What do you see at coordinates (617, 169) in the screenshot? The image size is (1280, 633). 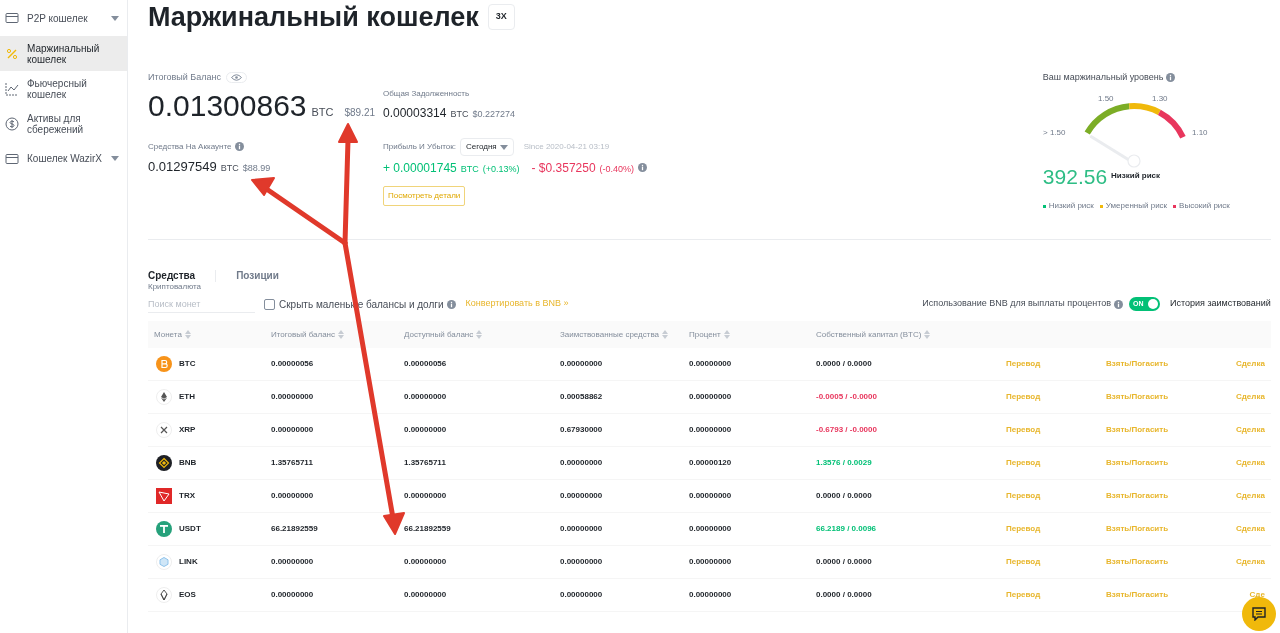 I see `pnl-usd-percent: (-0.40%)` at bounding box center [617, 169].